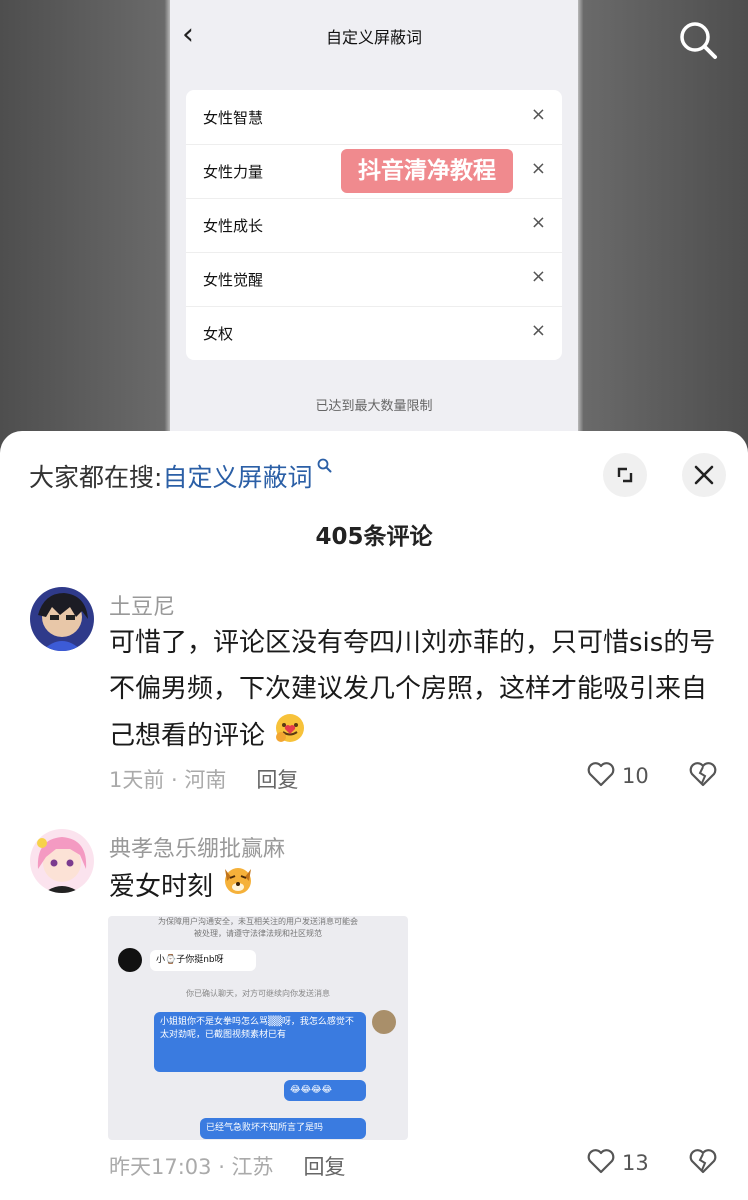 The width and height of the screenshot is (748, 1200). What do you see at coordinates (427, 171) in the screenshot?
I see `watermark-label: 抖音清净教程` at bounding box center [427, 171].